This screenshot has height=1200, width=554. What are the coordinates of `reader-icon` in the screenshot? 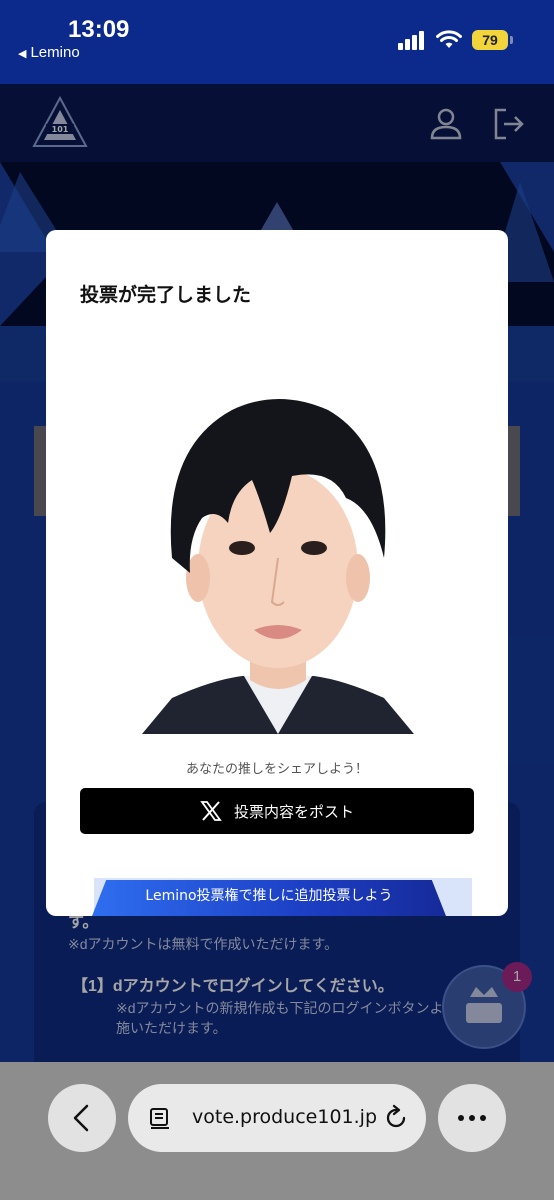 It's located at (160, 1118).